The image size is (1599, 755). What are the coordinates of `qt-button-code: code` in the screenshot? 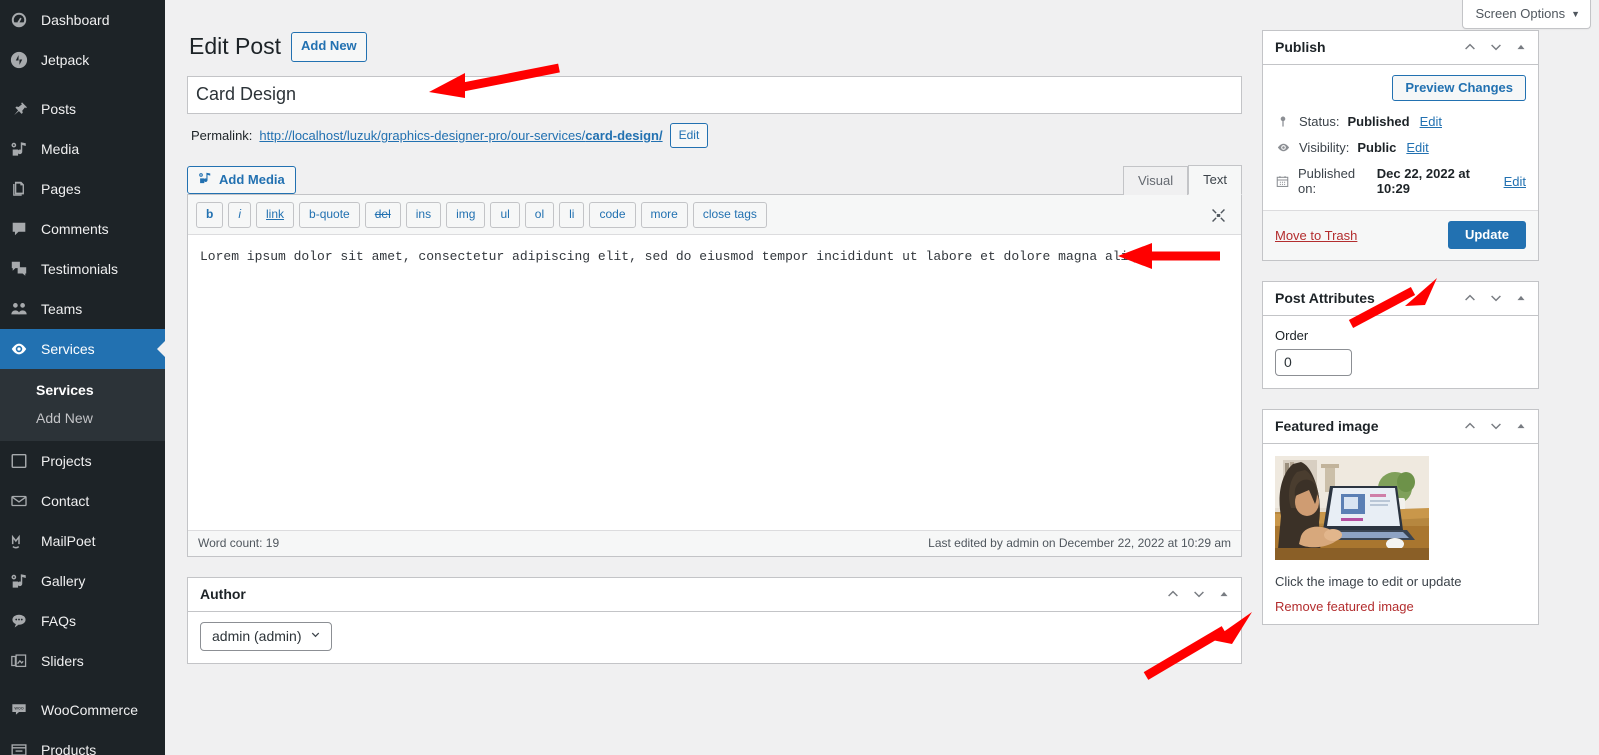 It's located at (612, 215).